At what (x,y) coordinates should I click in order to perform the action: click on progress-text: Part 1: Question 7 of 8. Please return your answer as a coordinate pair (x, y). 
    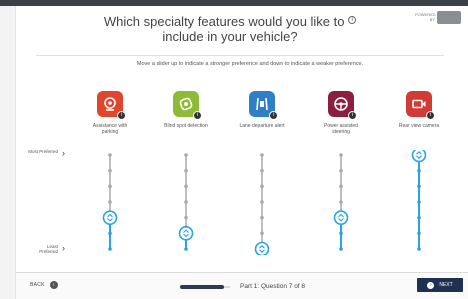
    Looking at the image, I should click on (273, 286).